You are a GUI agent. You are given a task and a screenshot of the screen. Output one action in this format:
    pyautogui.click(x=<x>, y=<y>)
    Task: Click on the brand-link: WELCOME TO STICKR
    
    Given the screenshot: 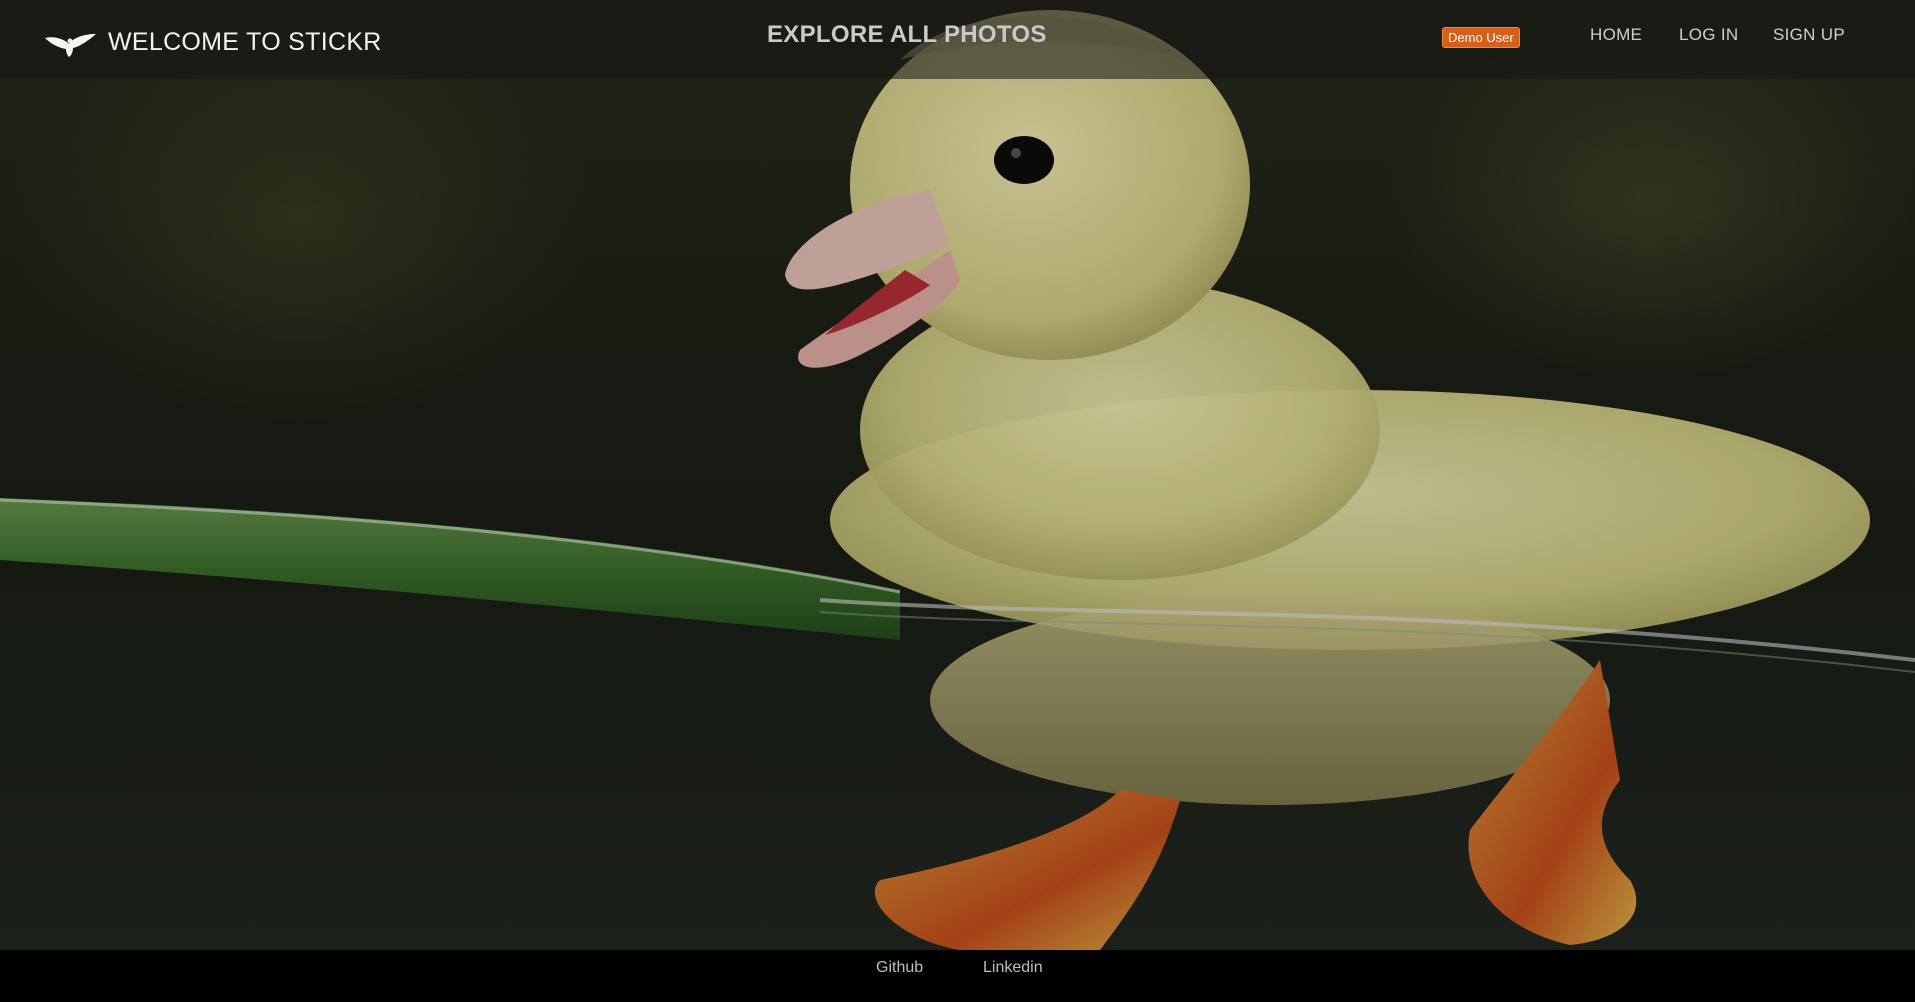 What is the action you would take?
    pyautogui.click(x=212, y=42)
    